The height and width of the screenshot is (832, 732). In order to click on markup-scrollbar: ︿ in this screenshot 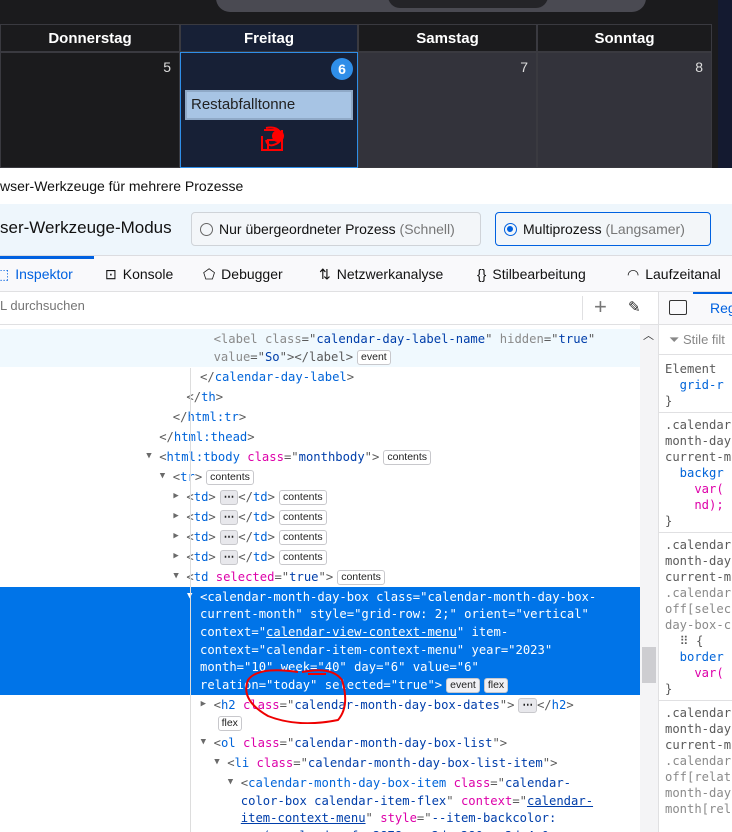, I will do `click(649, 578)`.